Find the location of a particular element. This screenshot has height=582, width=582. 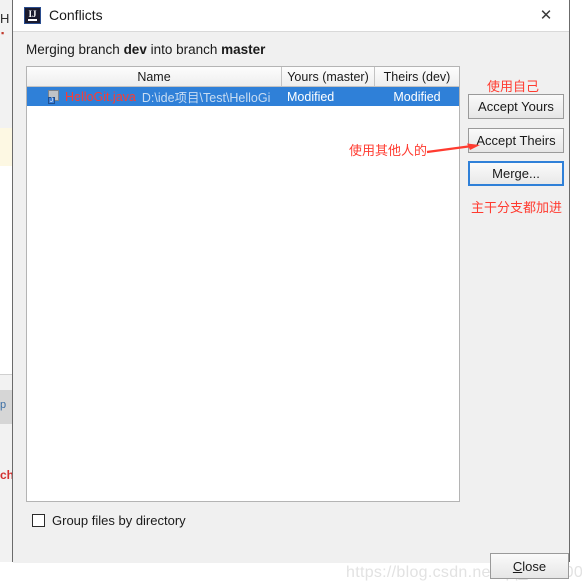

table-cell-name: J HelloGit.java D:\ide项目\Test\HelloGi is located at coordinates (154, 96).